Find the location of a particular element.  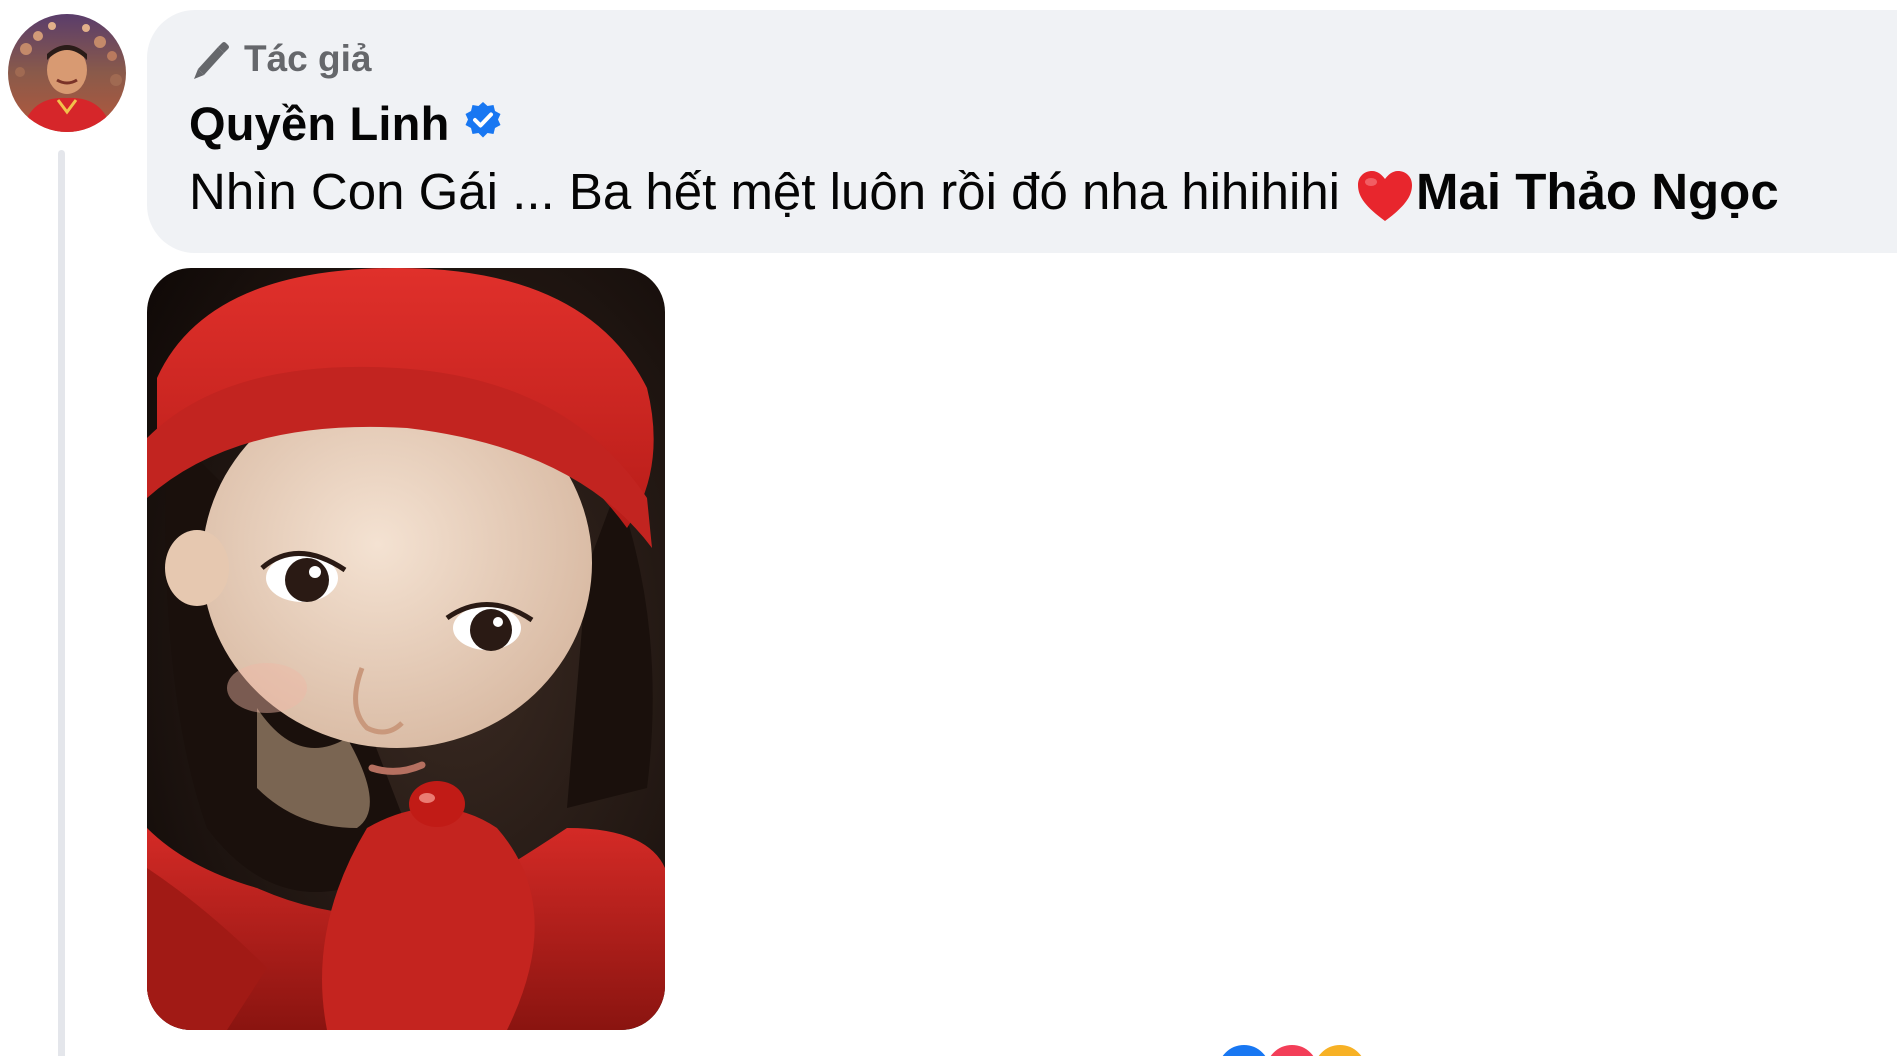

commenter-avatar is located at coordinates (67, 73).